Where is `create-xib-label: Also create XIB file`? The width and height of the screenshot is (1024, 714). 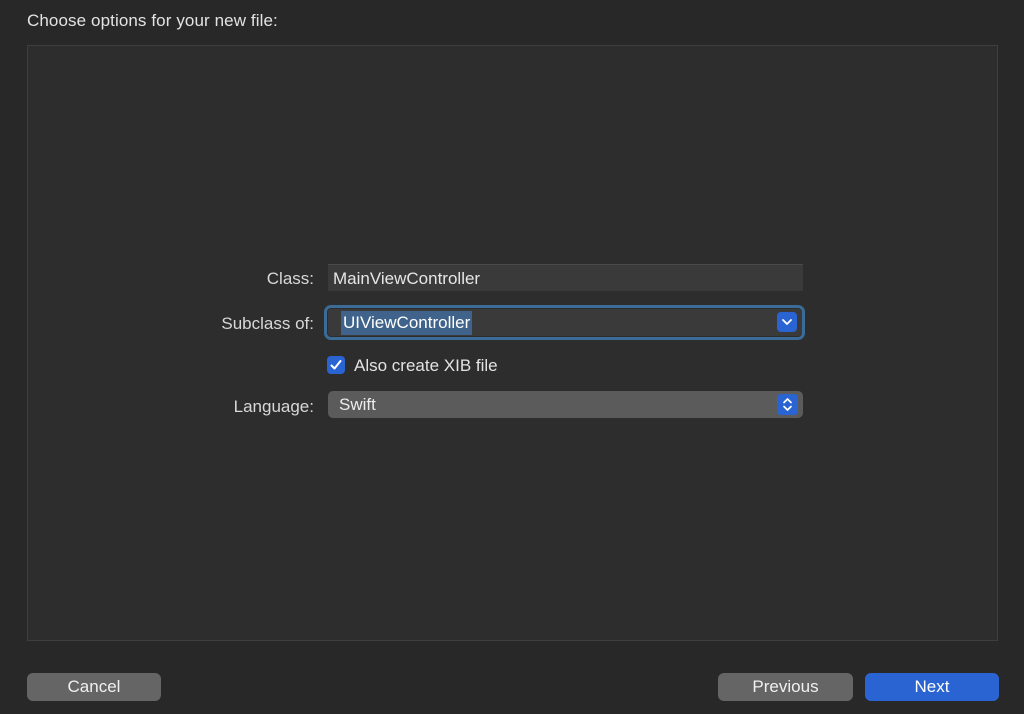 create-xib-label: Also create XIB file is located at coordinates (426, 366).